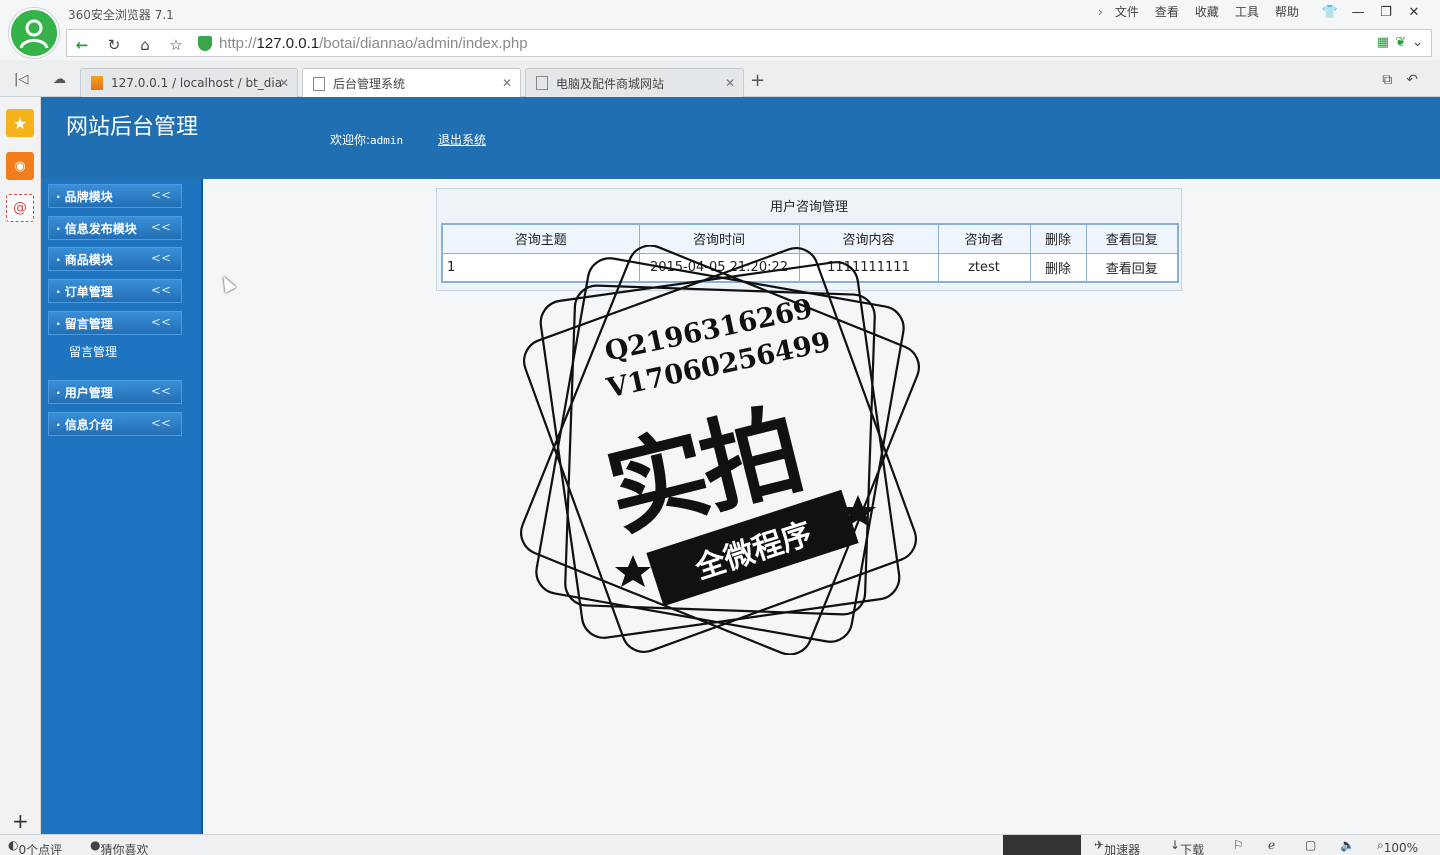  What do you see at coordinates (115, 259) in the screenshot?
I see `menu-group-products: · 商品模块 <<` at bounding box center [115, 259].